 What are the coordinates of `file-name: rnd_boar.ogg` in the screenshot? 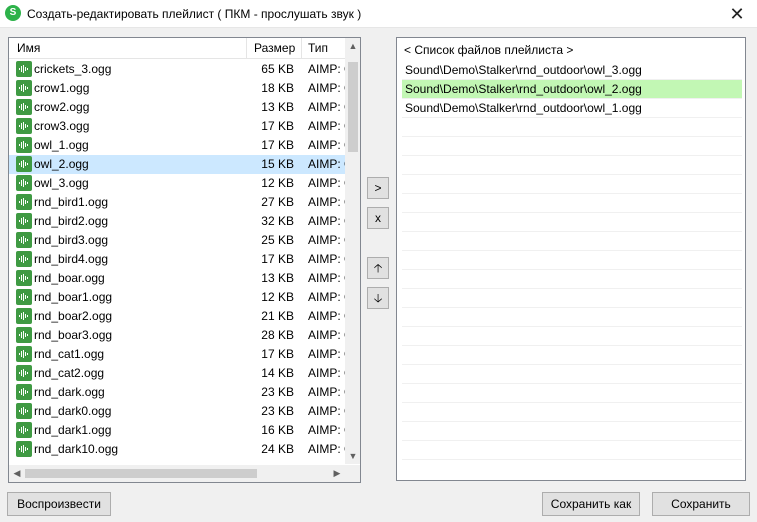 It's located at (69, 278).